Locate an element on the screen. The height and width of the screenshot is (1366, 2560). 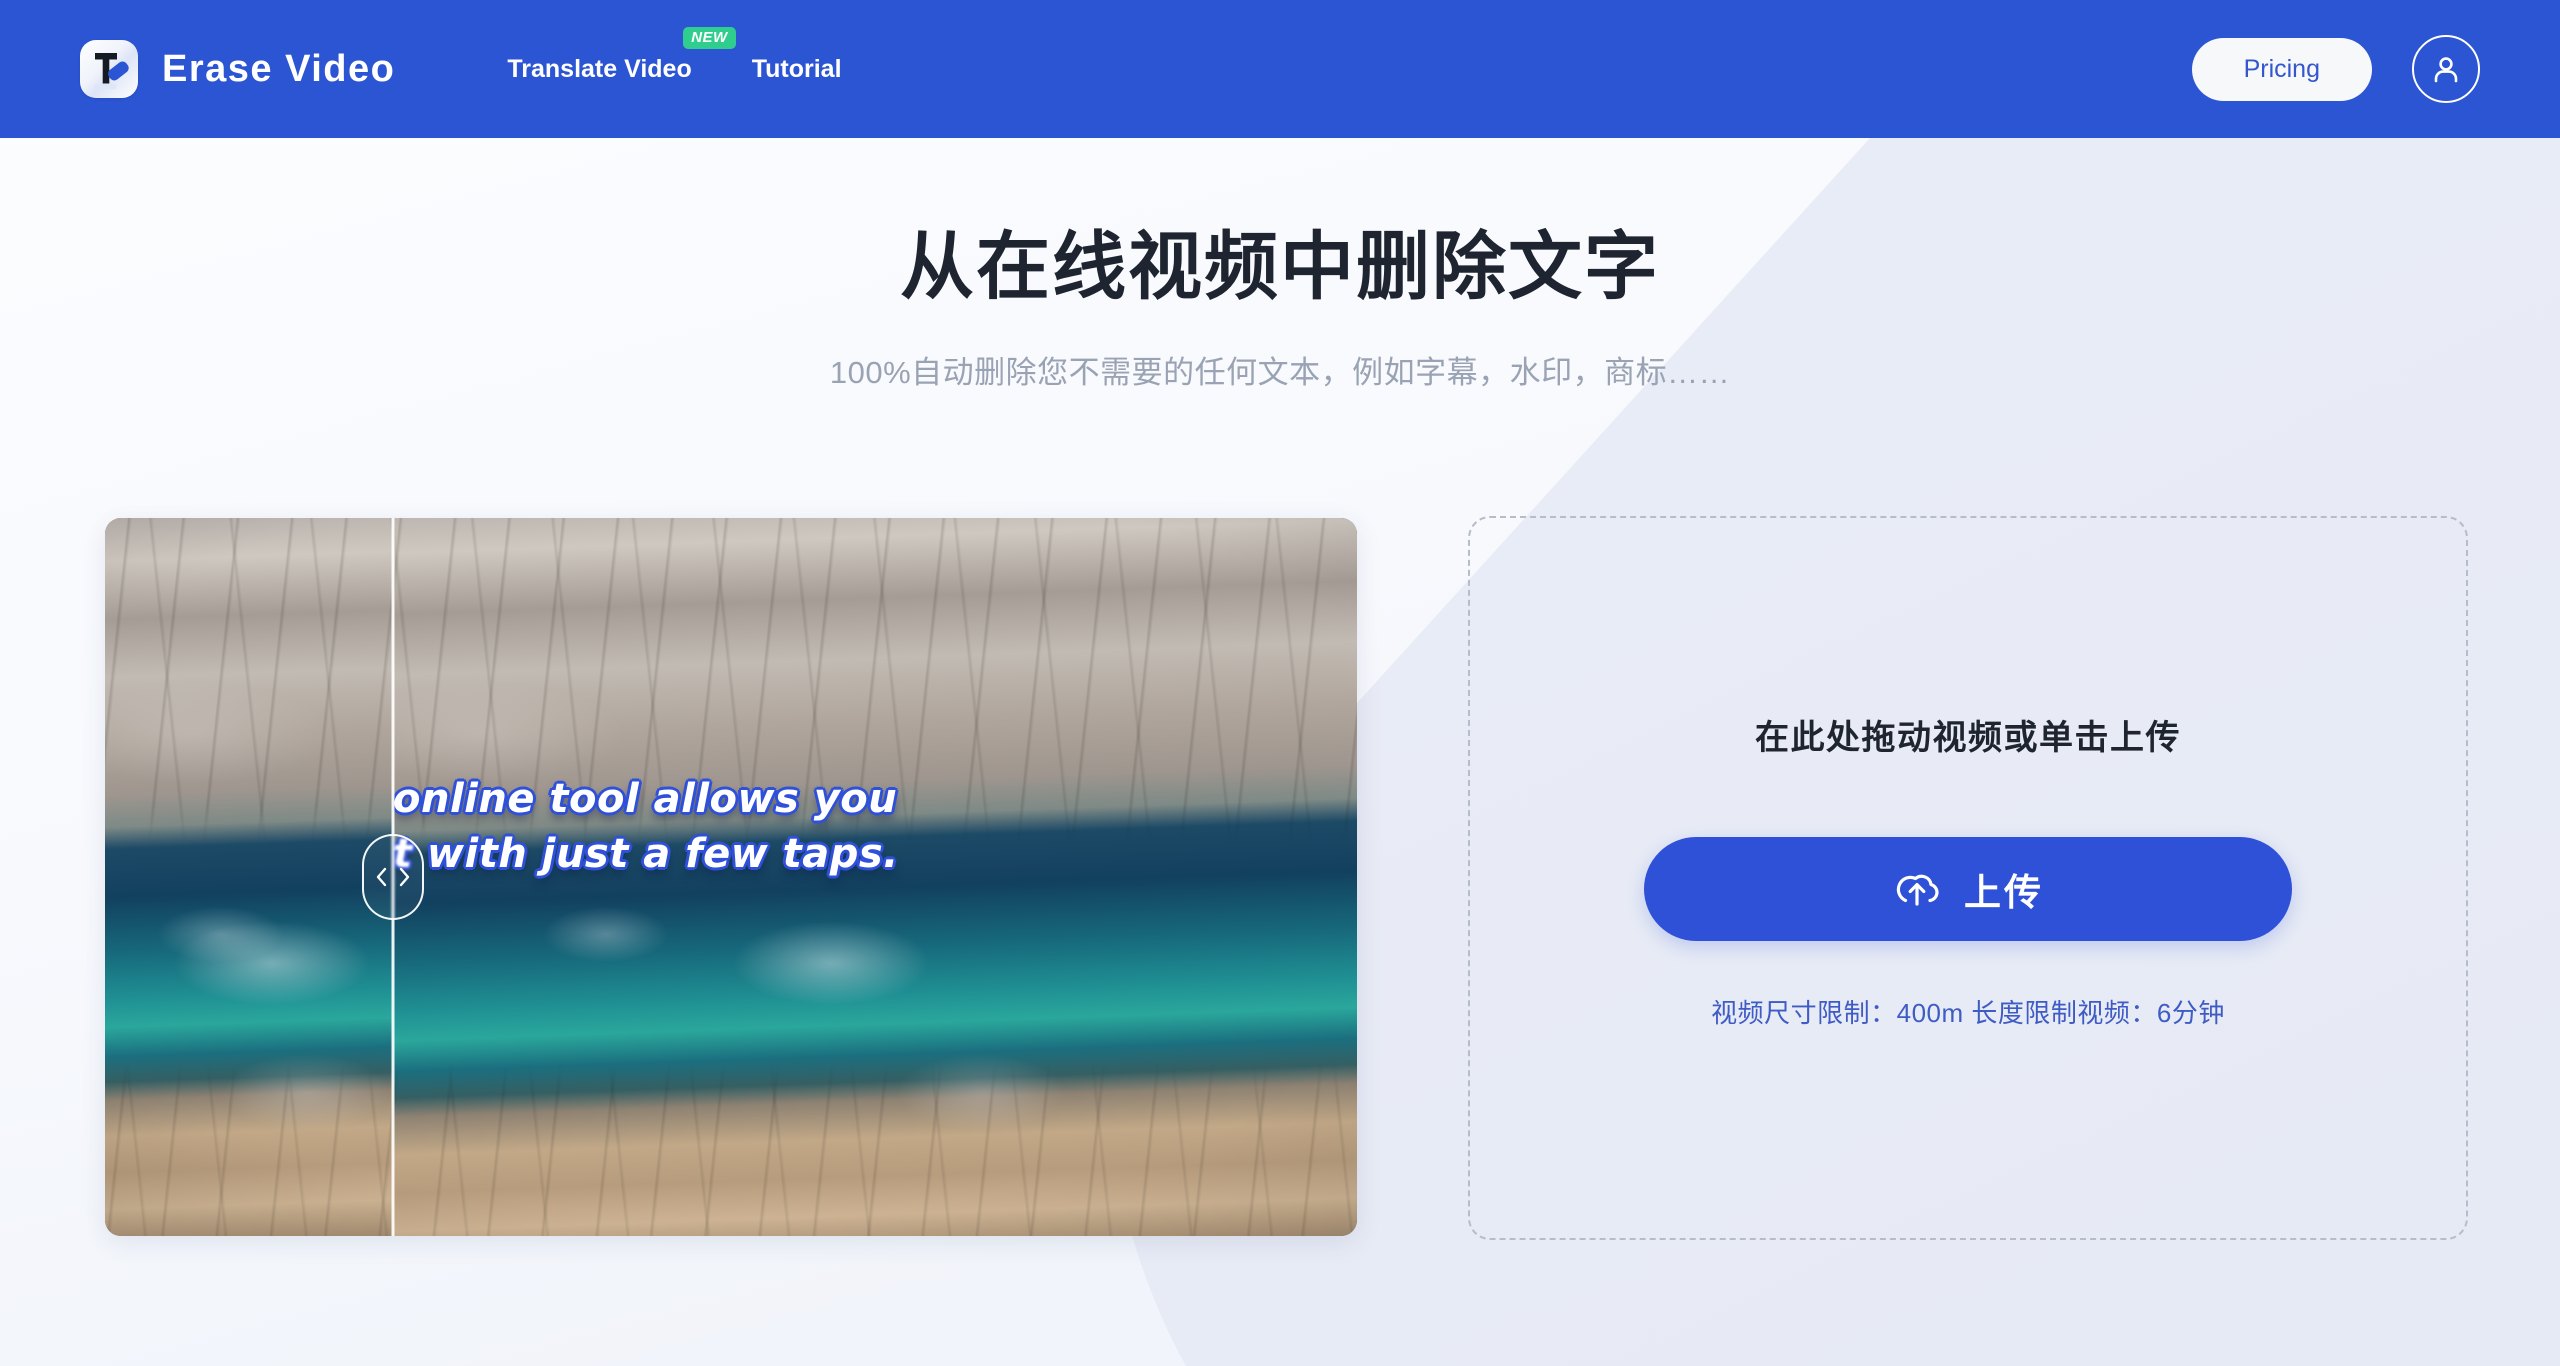
chevron-right-icon is located at coordinates (404, 877).